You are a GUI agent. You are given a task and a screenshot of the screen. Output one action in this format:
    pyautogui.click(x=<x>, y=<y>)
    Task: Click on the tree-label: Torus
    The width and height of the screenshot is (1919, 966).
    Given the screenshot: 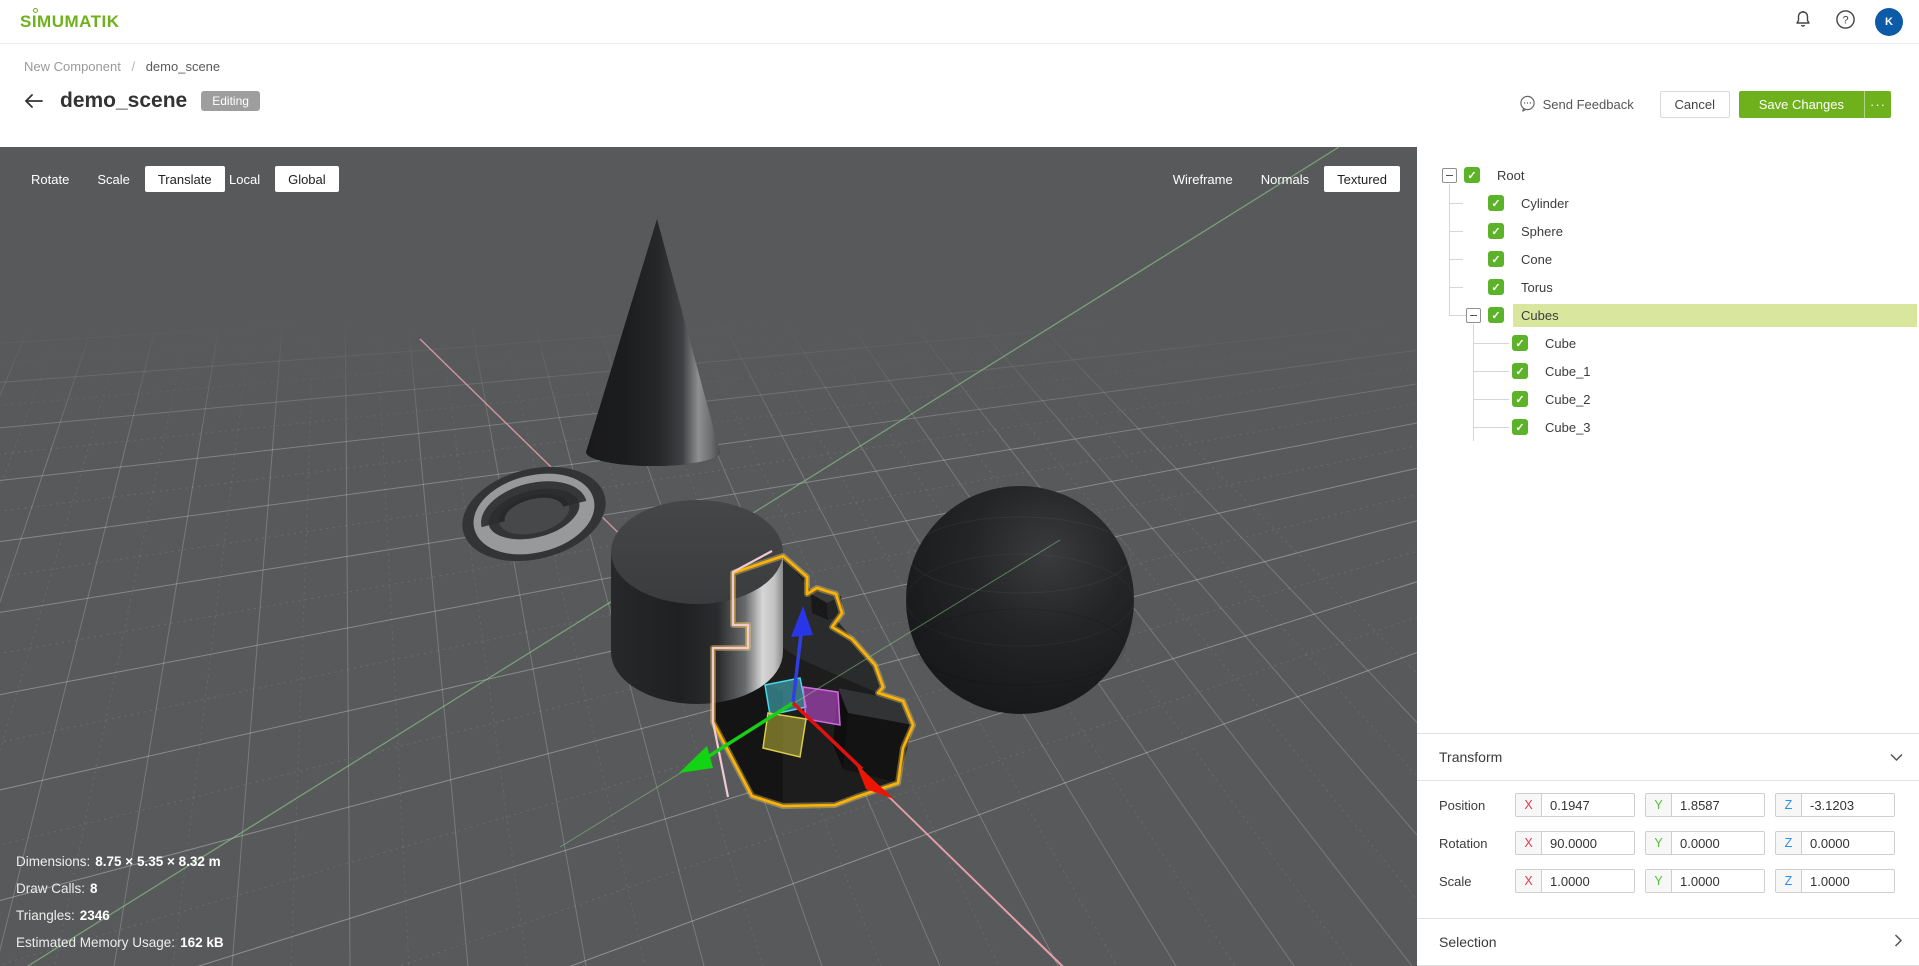 What is the action you would take?
    pyautogui.click(x=1537, y=287)
    